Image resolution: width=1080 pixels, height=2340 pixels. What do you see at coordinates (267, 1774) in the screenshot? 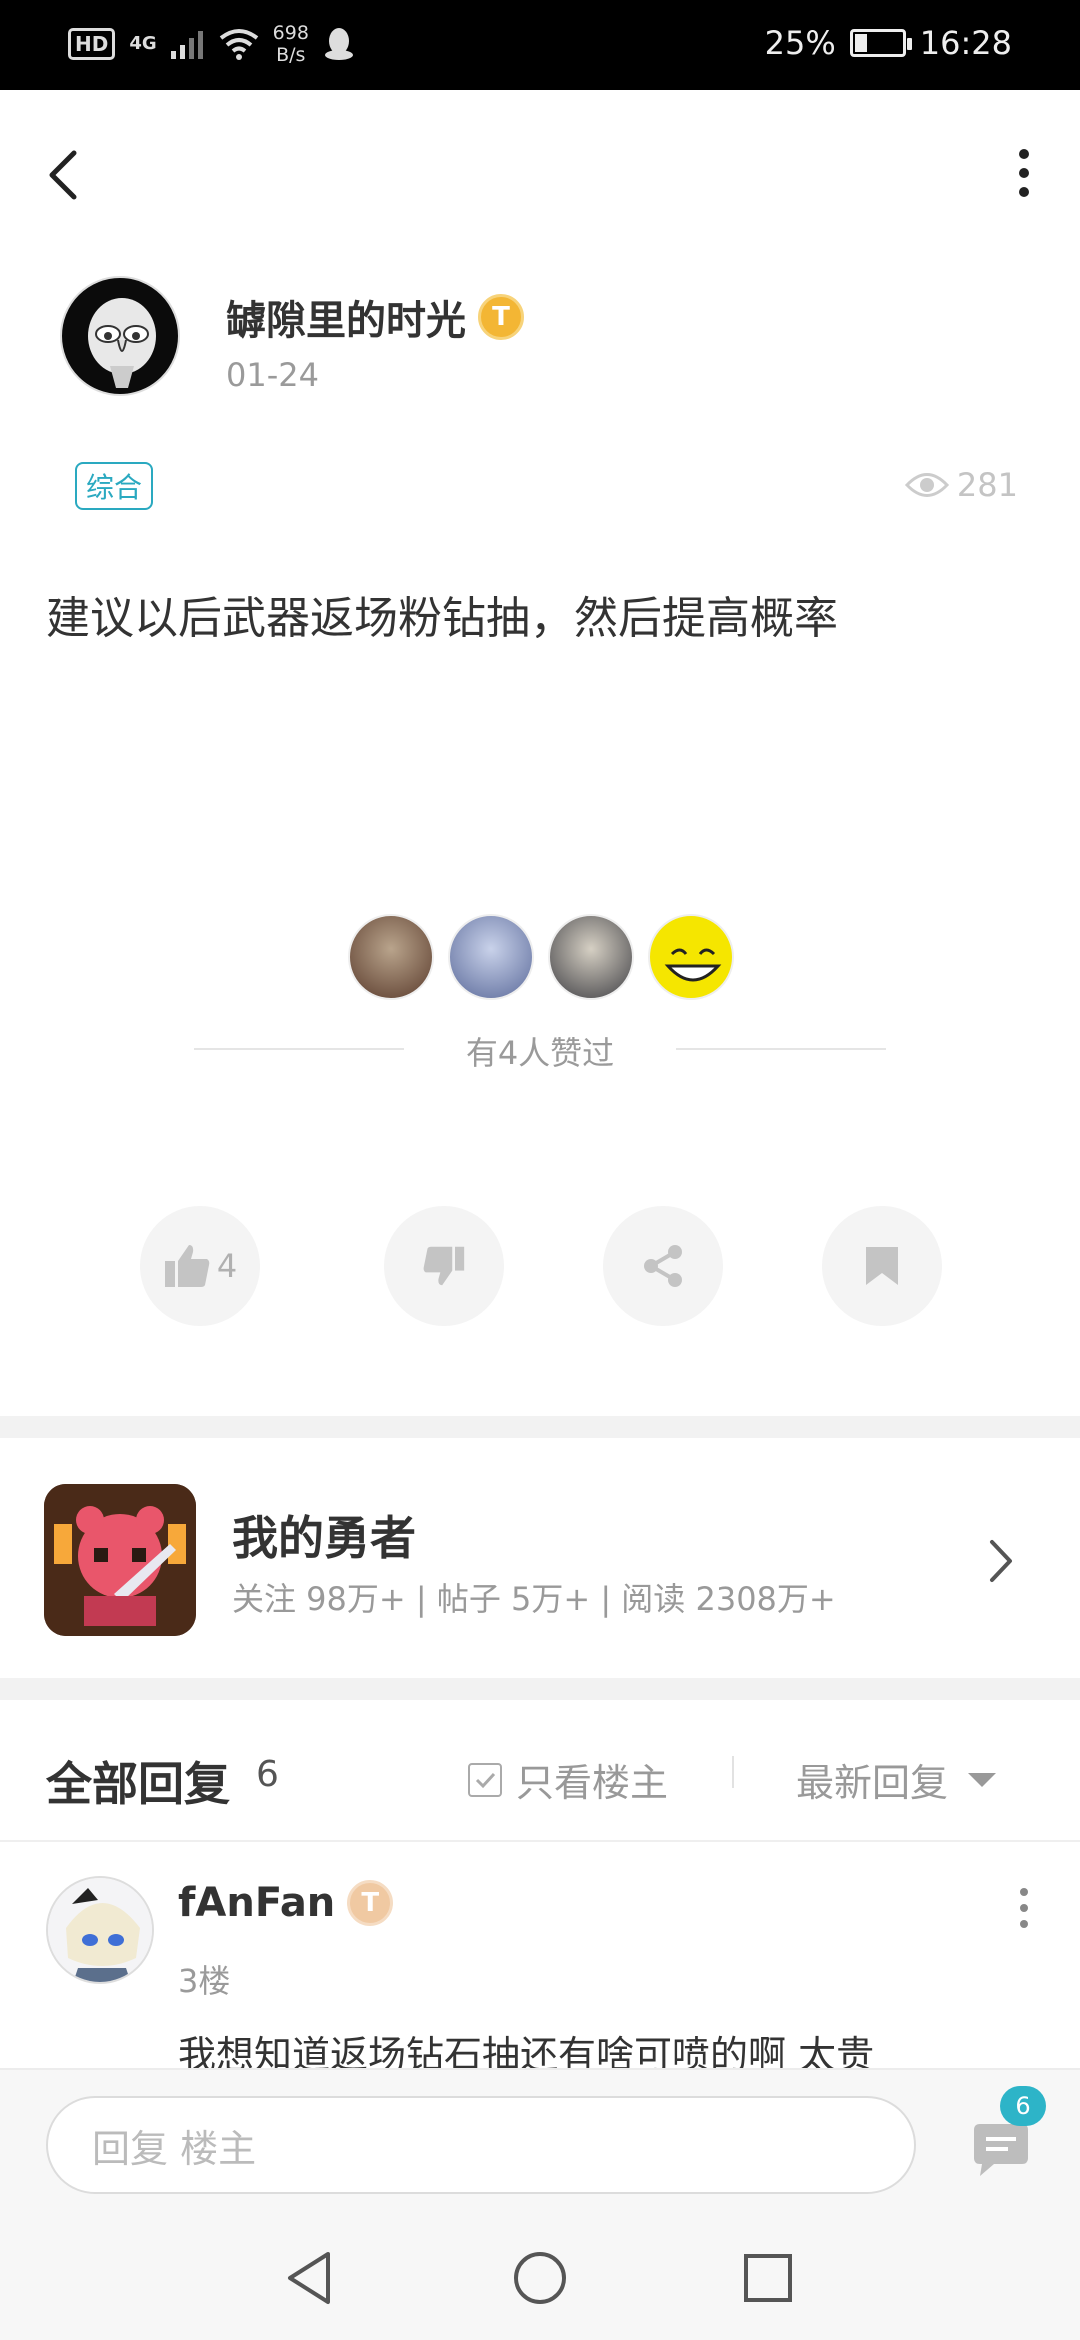
I see `replies-count: 6` at bounding box center [267, 1774].